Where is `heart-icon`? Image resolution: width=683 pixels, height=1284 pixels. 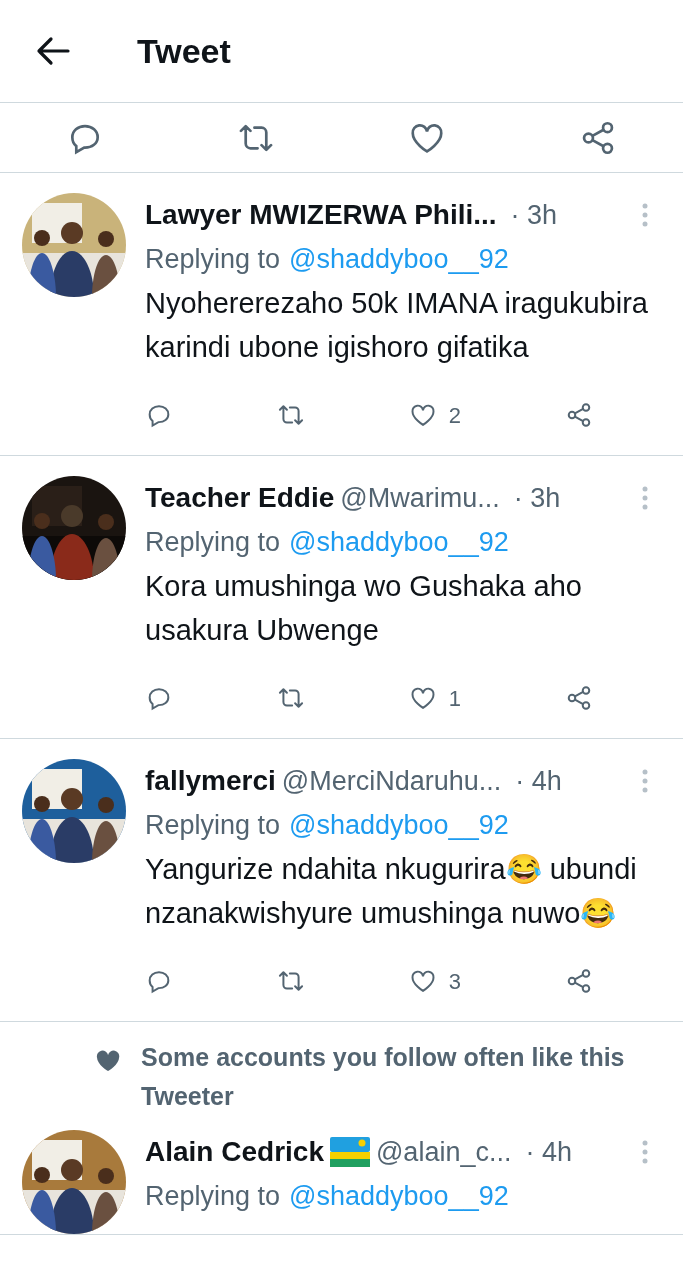
heart-icon is located at coordinates (108, 1061).